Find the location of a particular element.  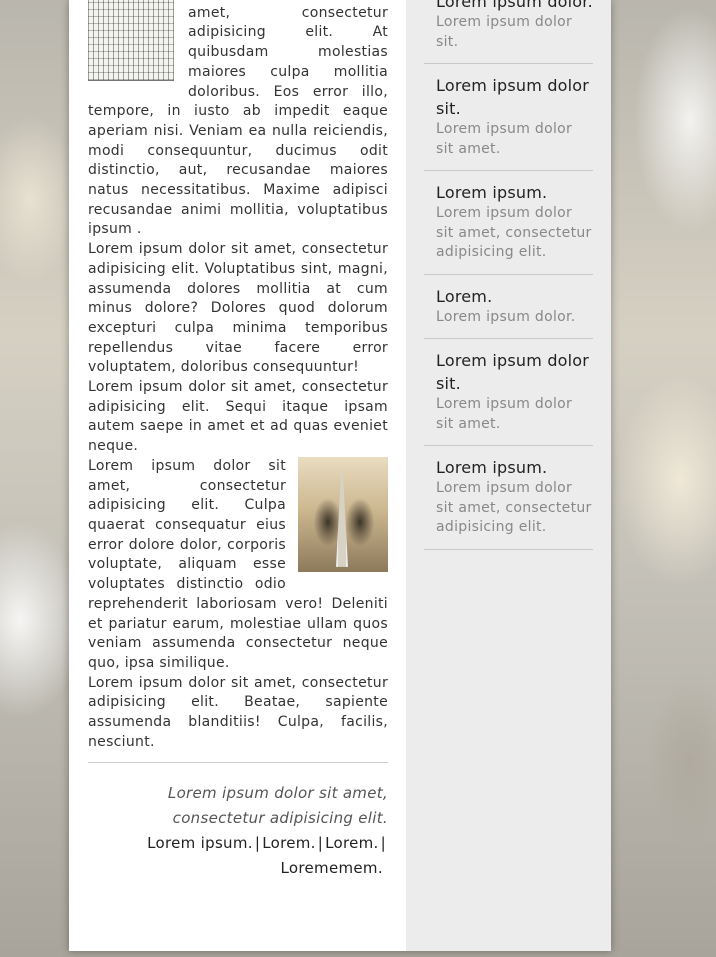

sidebar-item-title: Lorem ipsum dolor. is located at coordinates (514, 5).